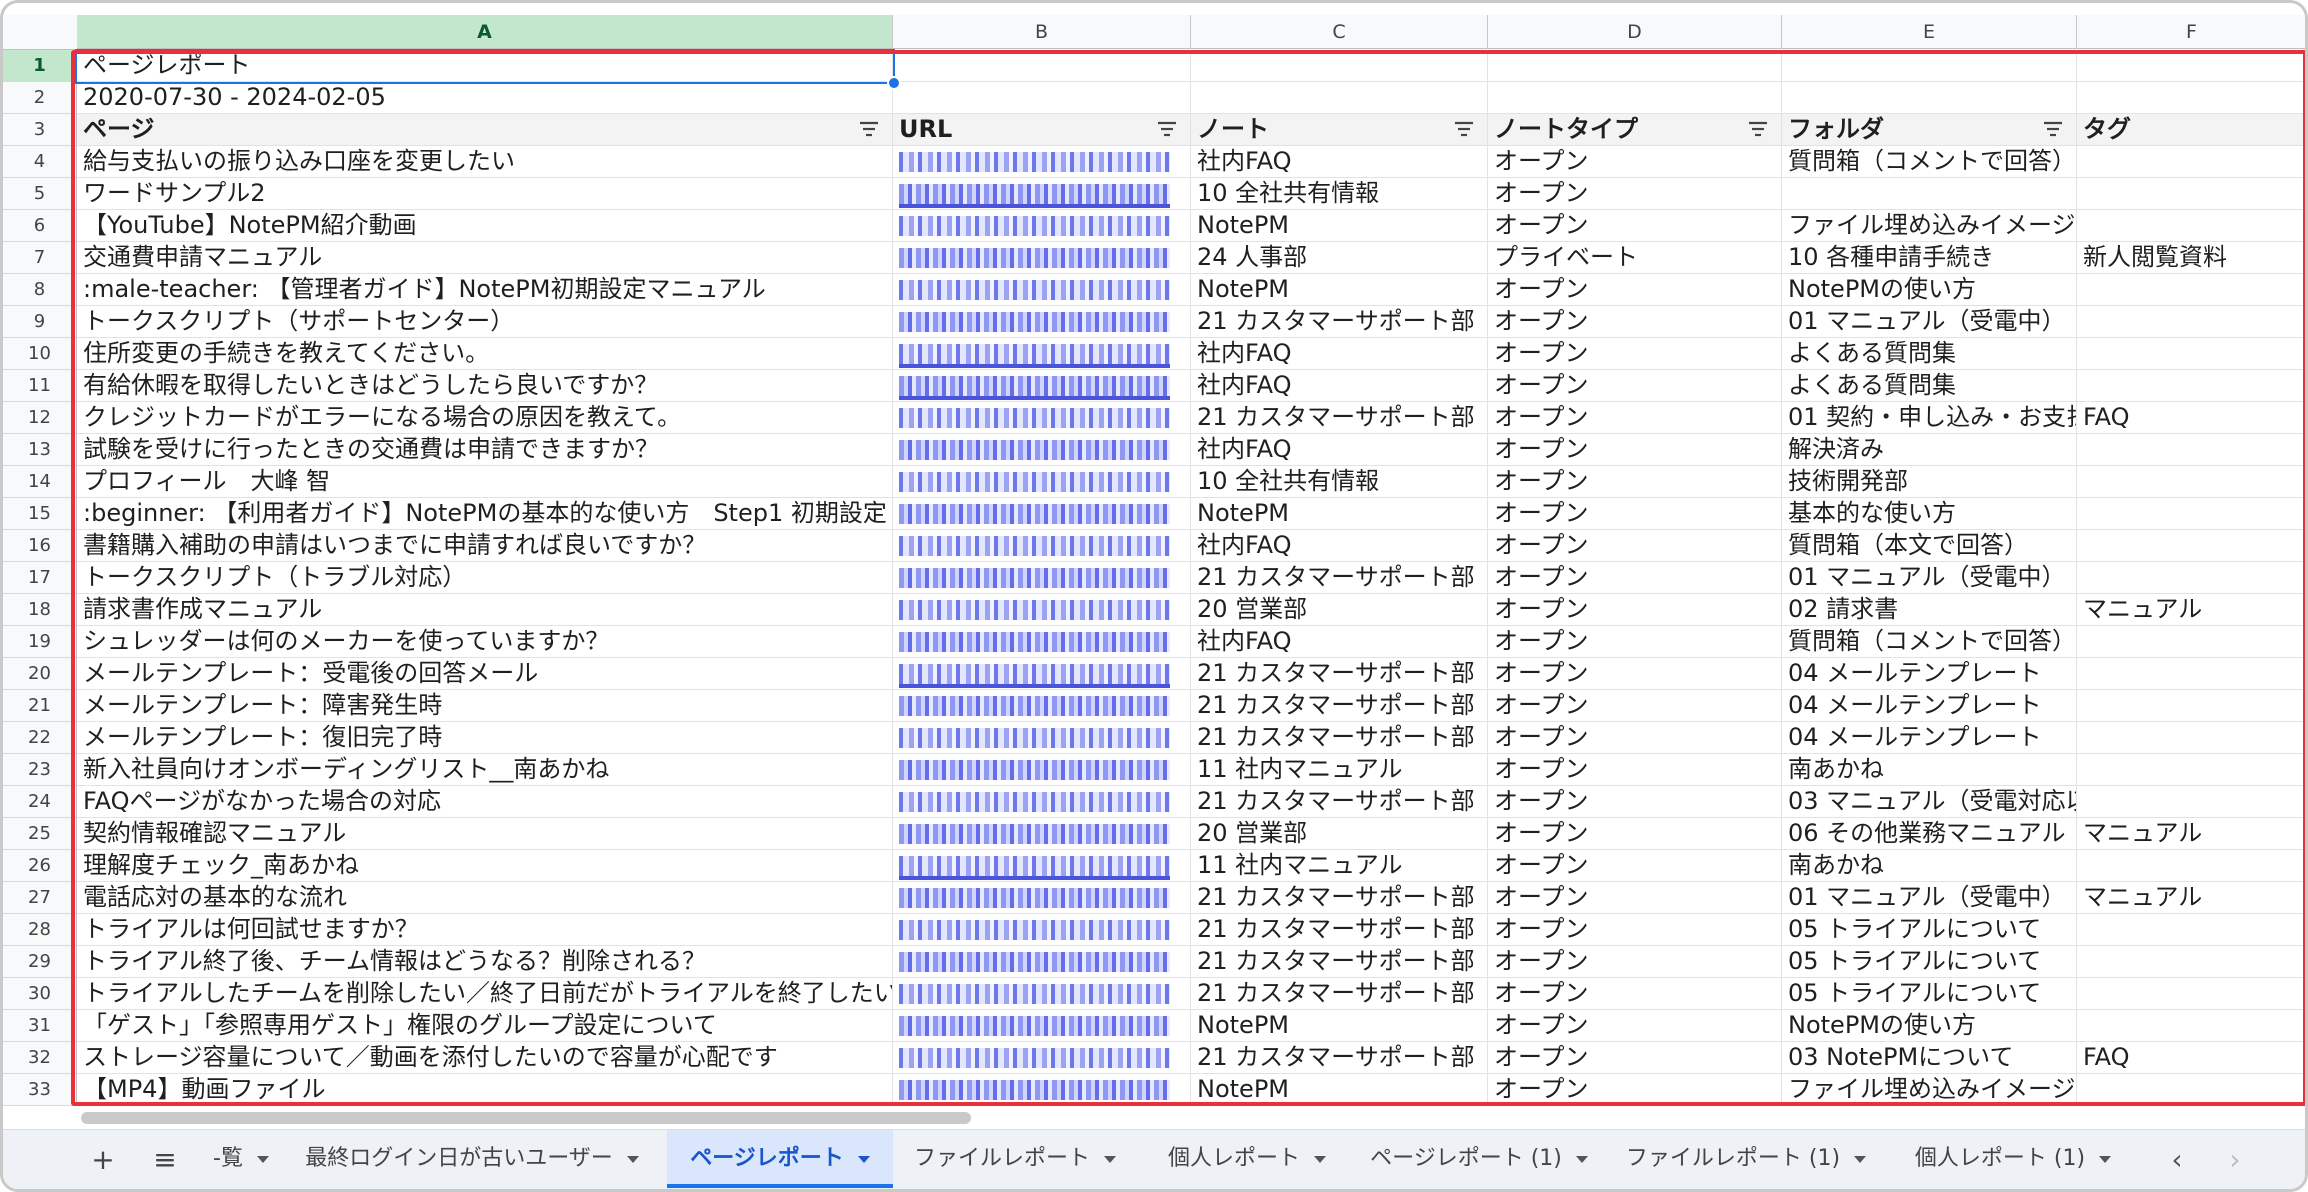 This screenshot has height=1192, width=2308. What do you see at coordinates (1929, 482) in the screenshot?
I see `cell: 技術開発部` at bounding box center [1929, 482].